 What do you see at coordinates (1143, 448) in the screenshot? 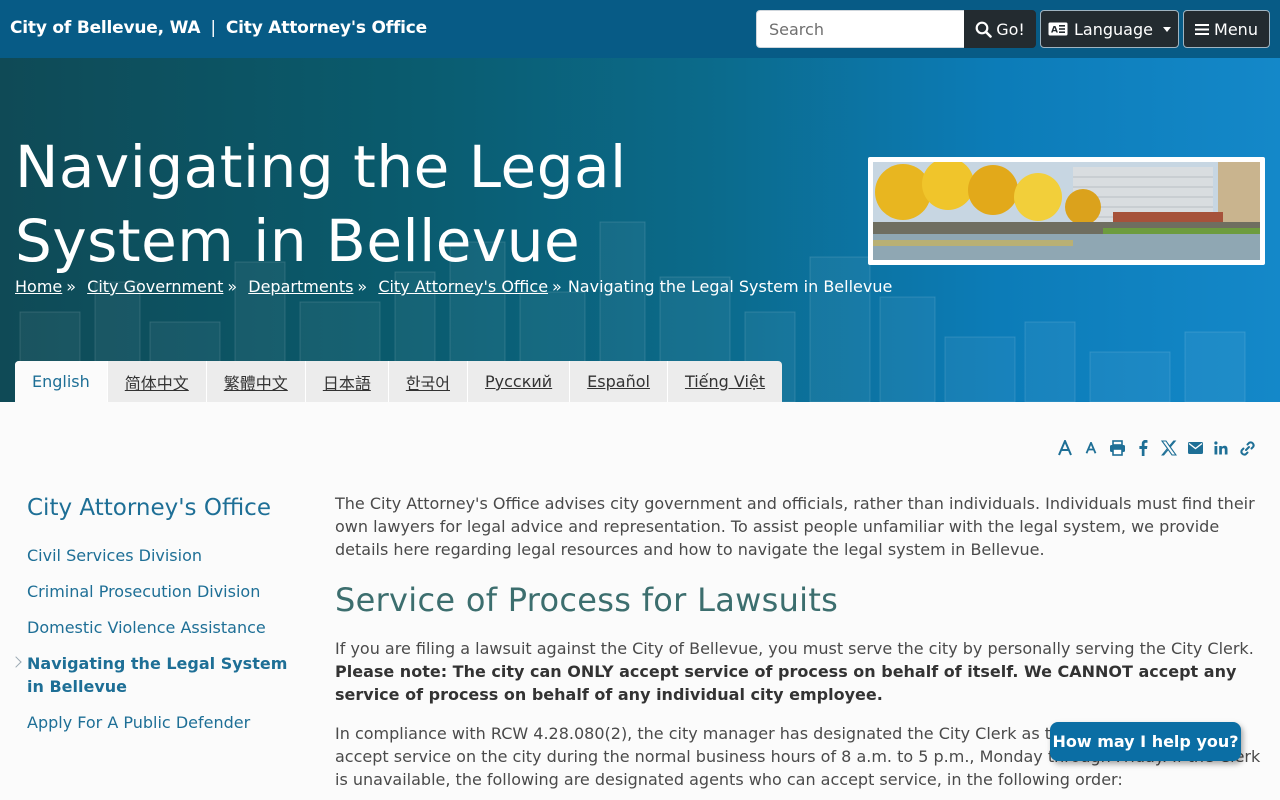
I see `facebook-icon` at bounding box center [1143, 448].